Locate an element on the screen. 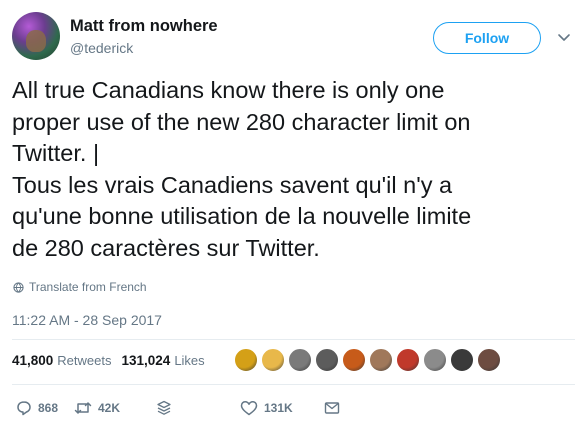 The height and width of the screenshot is (434, 587). retweet-icon is located at coordinates (83, 408).